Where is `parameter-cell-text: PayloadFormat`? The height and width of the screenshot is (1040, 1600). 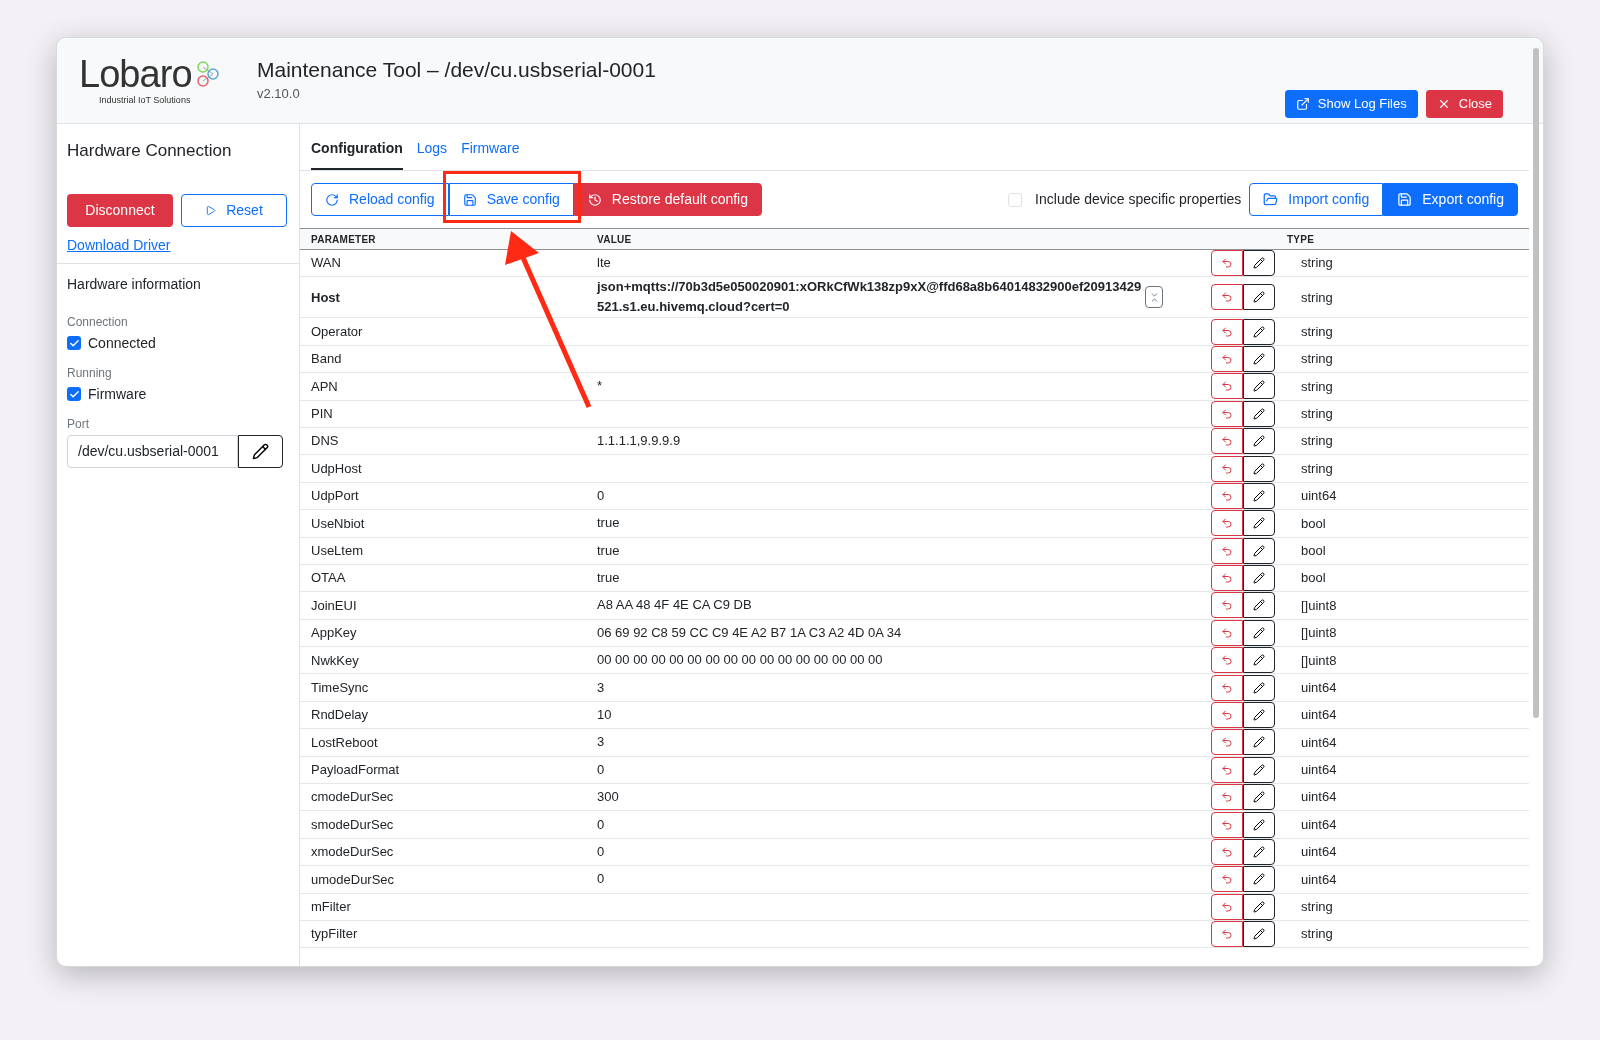 parameter-cell-text: PayloadFormat is located at coordinates (355, 770).